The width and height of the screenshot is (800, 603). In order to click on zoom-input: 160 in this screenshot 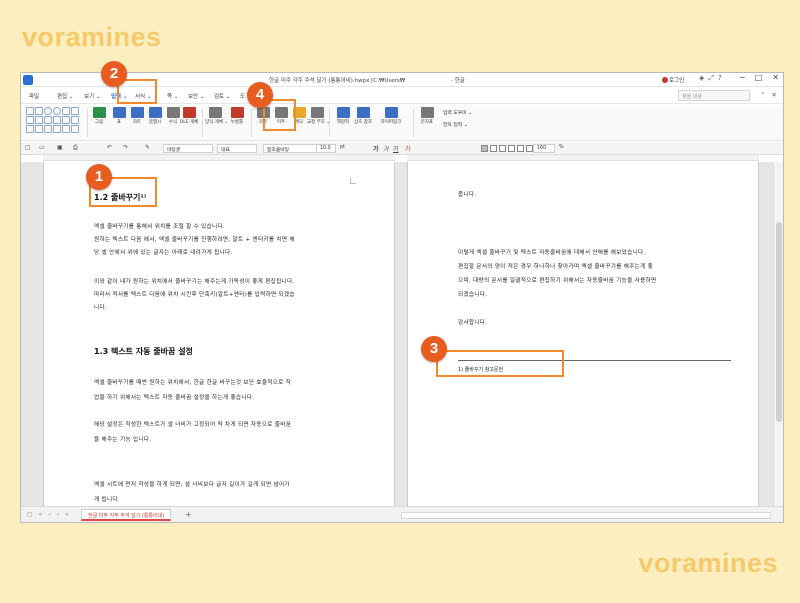, I will do `click(544, 148)`.